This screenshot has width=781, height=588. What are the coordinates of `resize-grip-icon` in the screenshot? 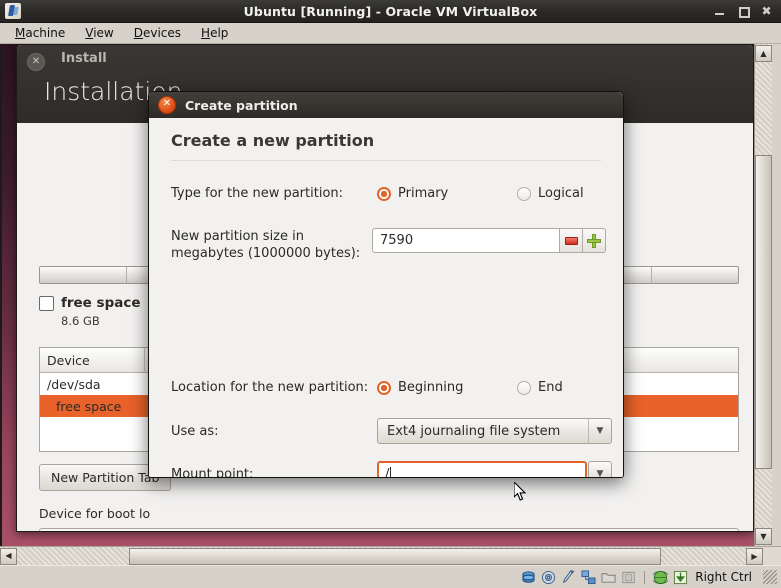 It's located at (770, 577).